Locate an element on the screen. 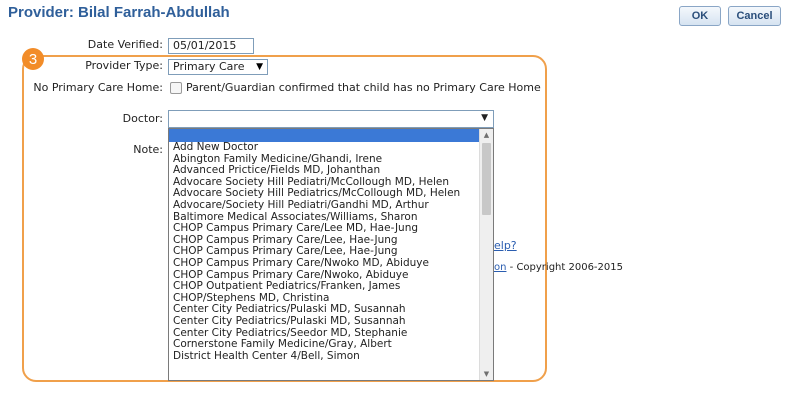 This screenshot has width=800, height=394. dropdown-scrollbar: ▲ ▼ is located at coordinates (486, 254).